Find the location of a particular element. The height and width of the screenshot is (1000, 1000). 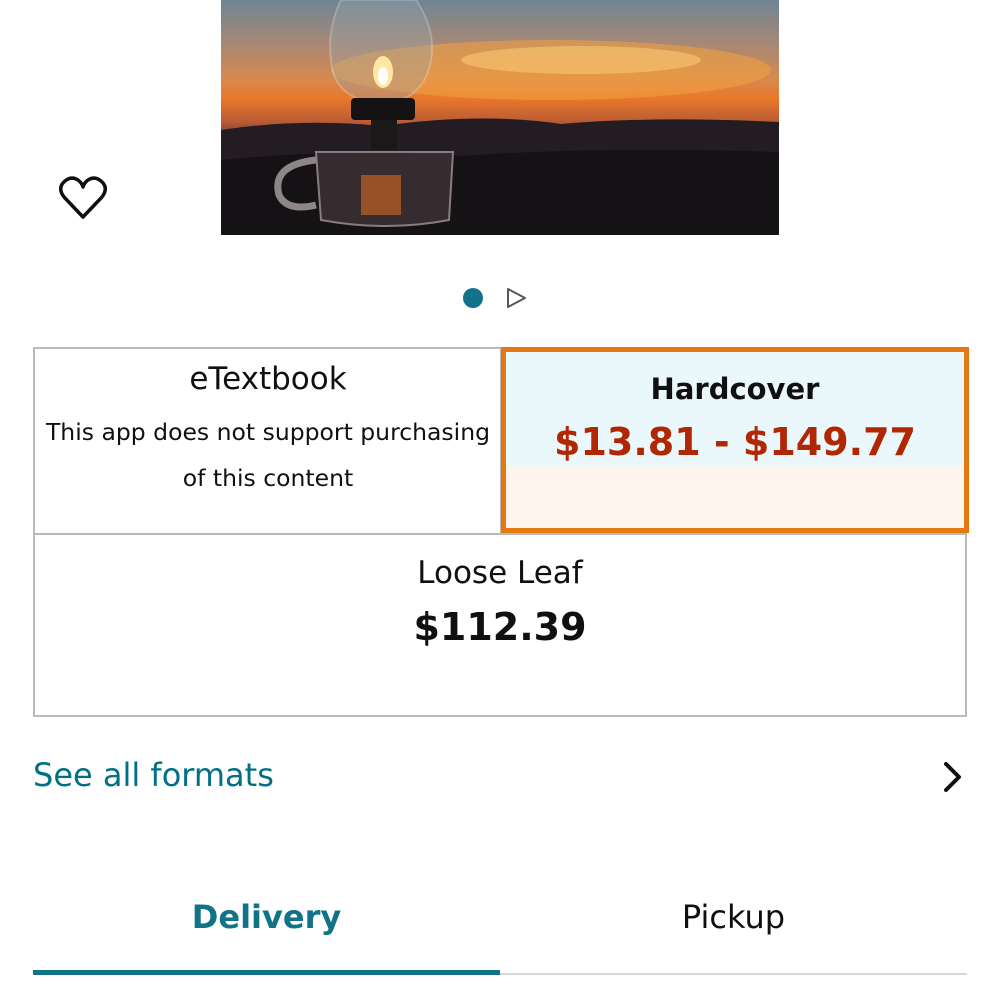

wishlist-button is located at coordinates (83, 198).